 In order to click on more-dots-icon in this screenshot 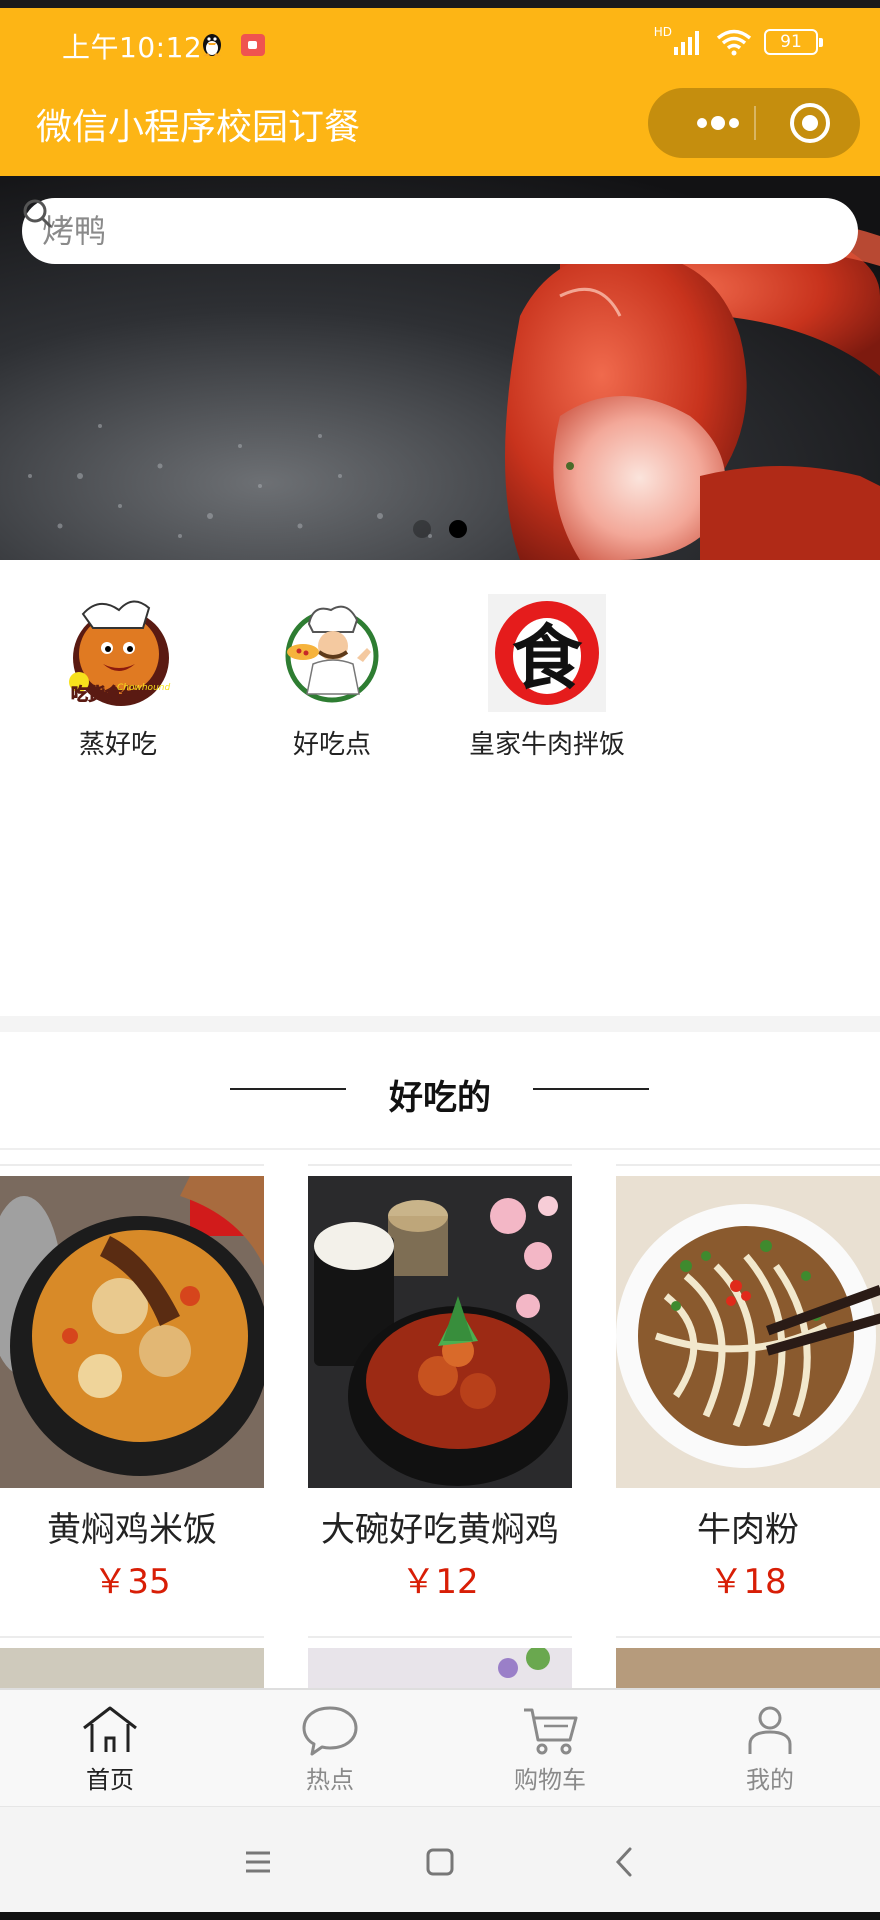, I will do `click(726, 123)`.